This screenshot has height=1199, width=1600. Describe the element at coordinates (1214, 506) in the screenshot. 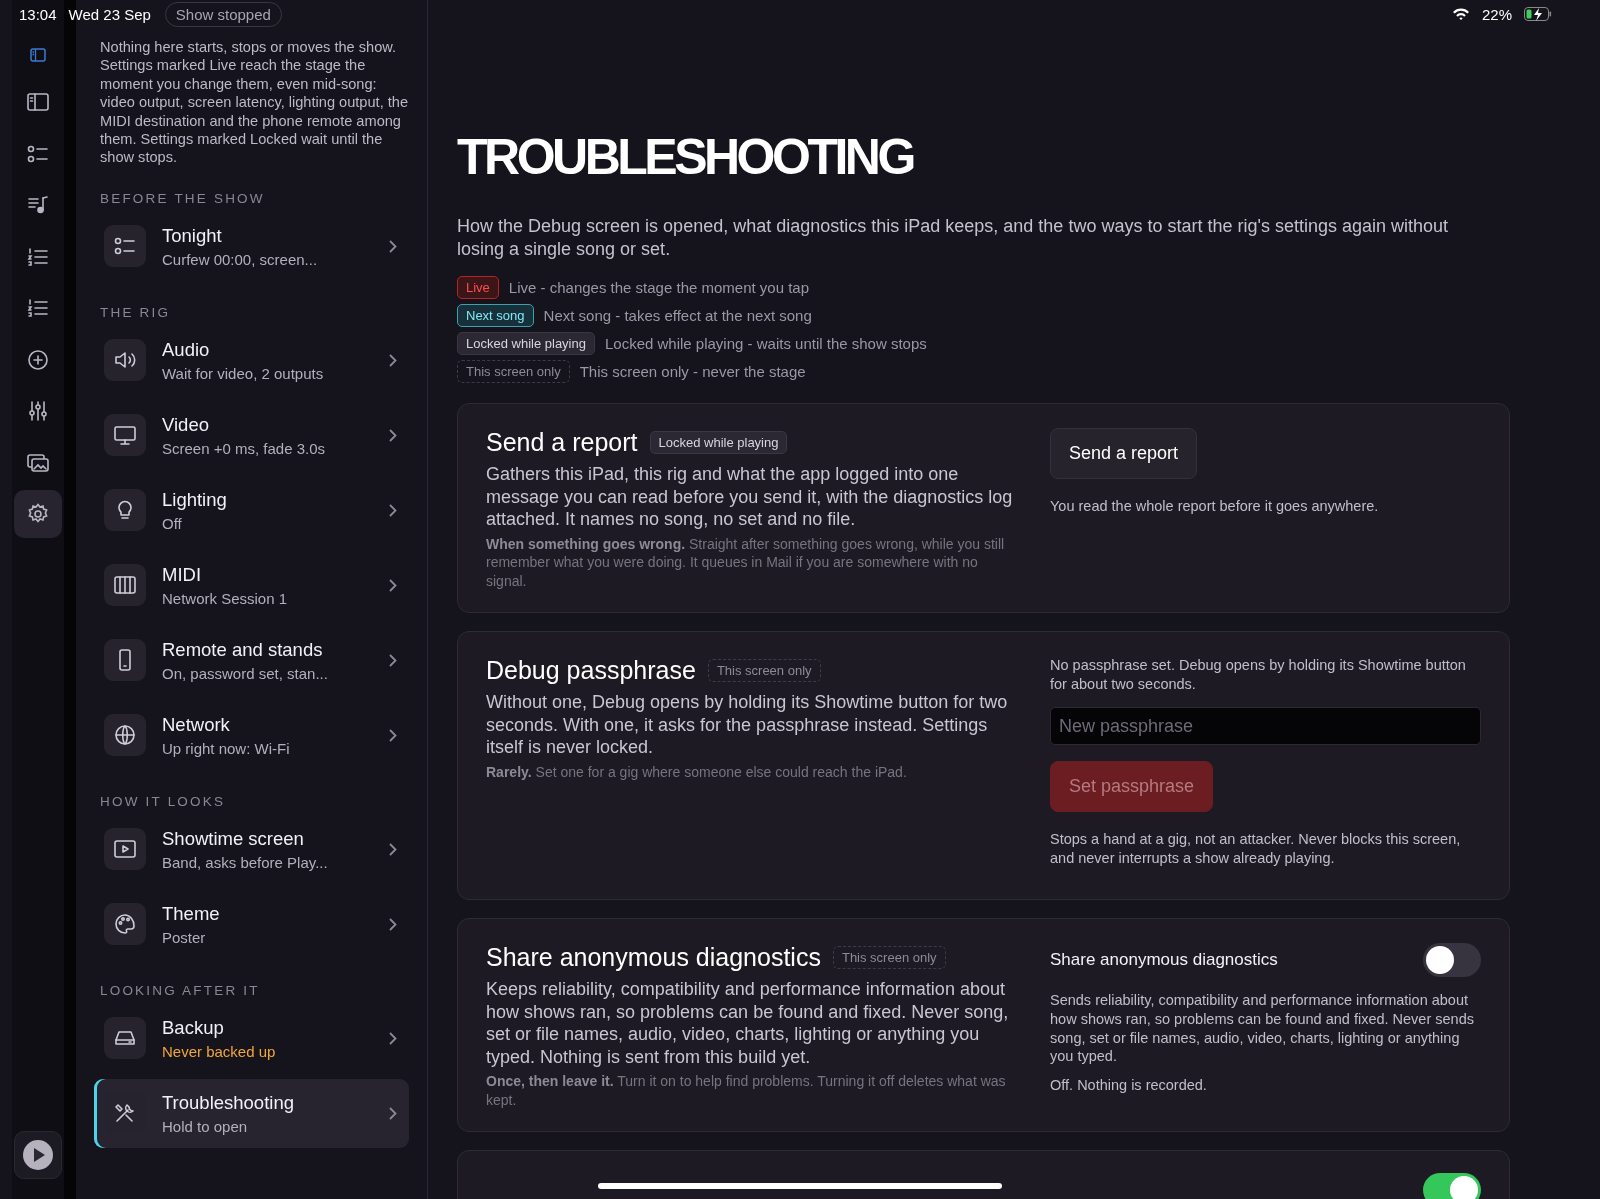

I see `button-caption: You read the whole report before it goes anywhere.` at that location.